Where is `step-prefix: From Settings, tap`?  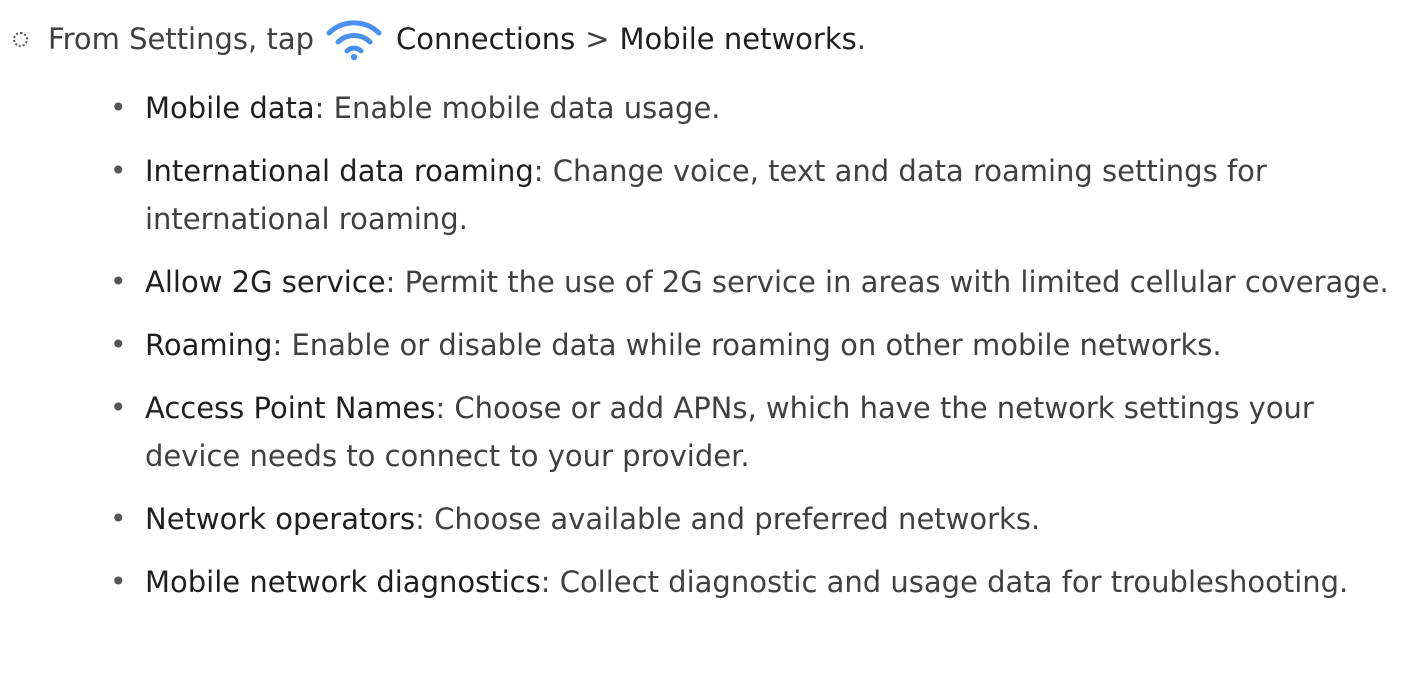
step-prefix: From Settings, tap is located at coordinates (181, 39).